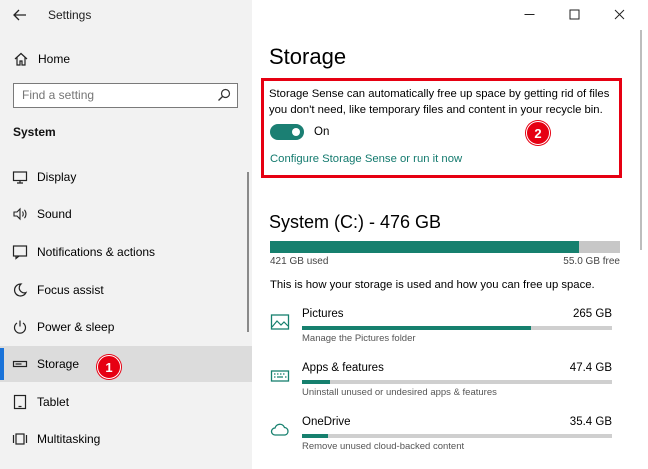  I want to click on category-size: 35.4 GB, so click(590, 422).